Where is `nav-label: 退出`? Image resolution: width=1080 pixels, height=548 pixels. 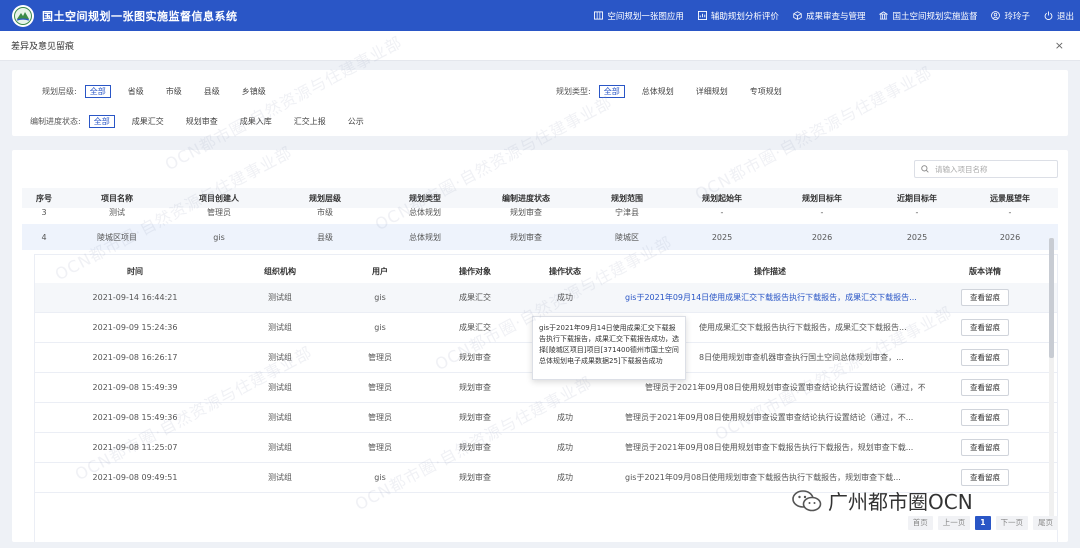
nav-label: 退出 is located at coordinates (1065, 16).